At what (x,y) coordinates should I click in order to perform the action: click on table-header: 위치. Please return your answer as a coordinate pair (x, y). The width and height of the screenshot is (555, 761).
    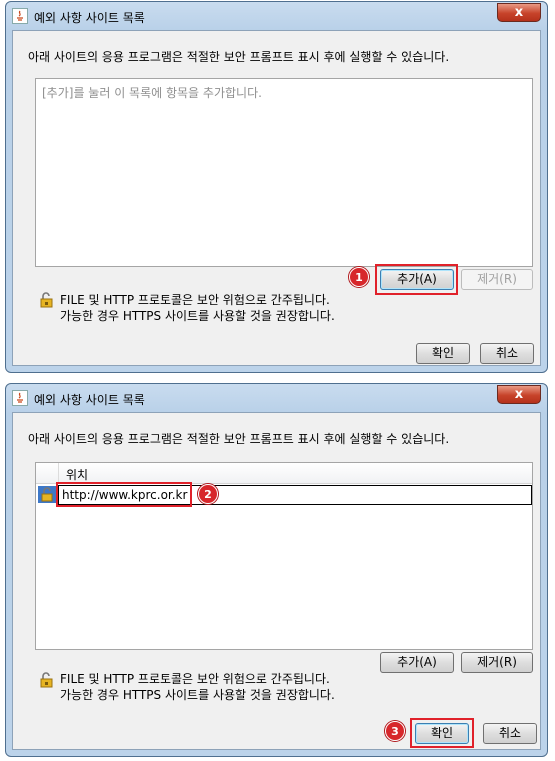
    Looking at the image, I should click on (284, 473).